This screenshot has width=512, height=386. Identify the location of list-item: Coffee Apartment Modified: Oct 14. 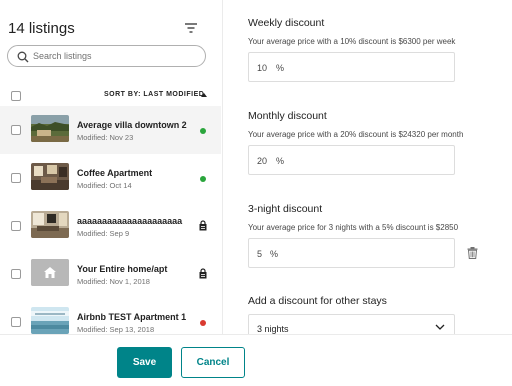
(110, 178).